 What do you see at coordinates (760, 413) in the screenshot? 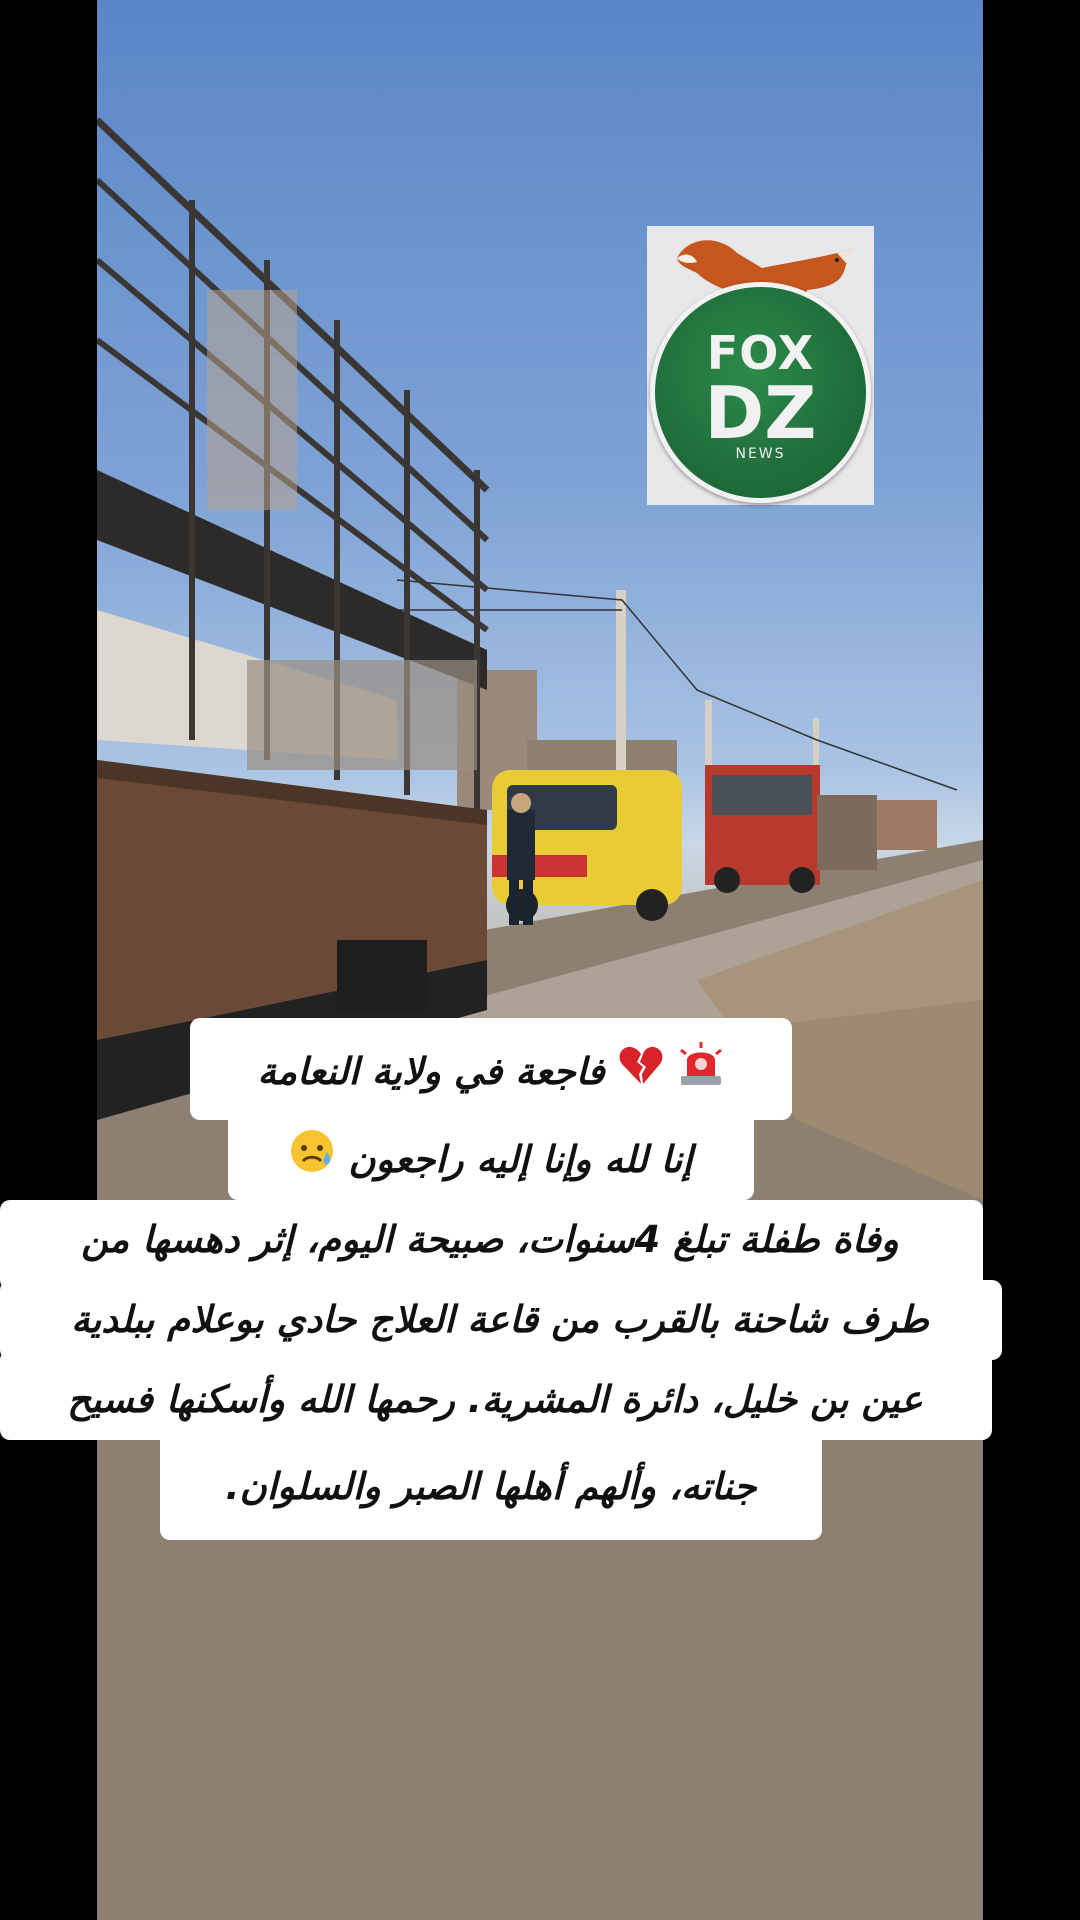
I see `logo-line-dz: DZ` at bounding box center [760, 413].